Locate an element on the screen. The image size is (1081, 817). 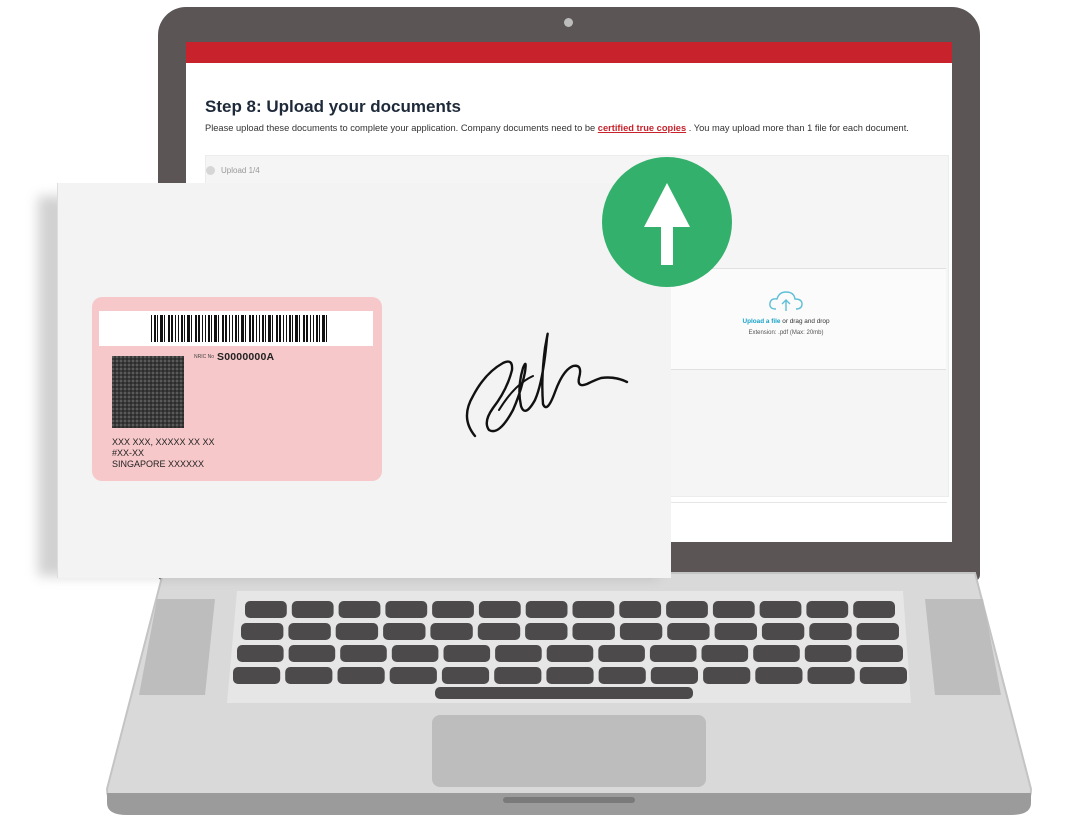
upload-badge is located at coordinates (667, 222).